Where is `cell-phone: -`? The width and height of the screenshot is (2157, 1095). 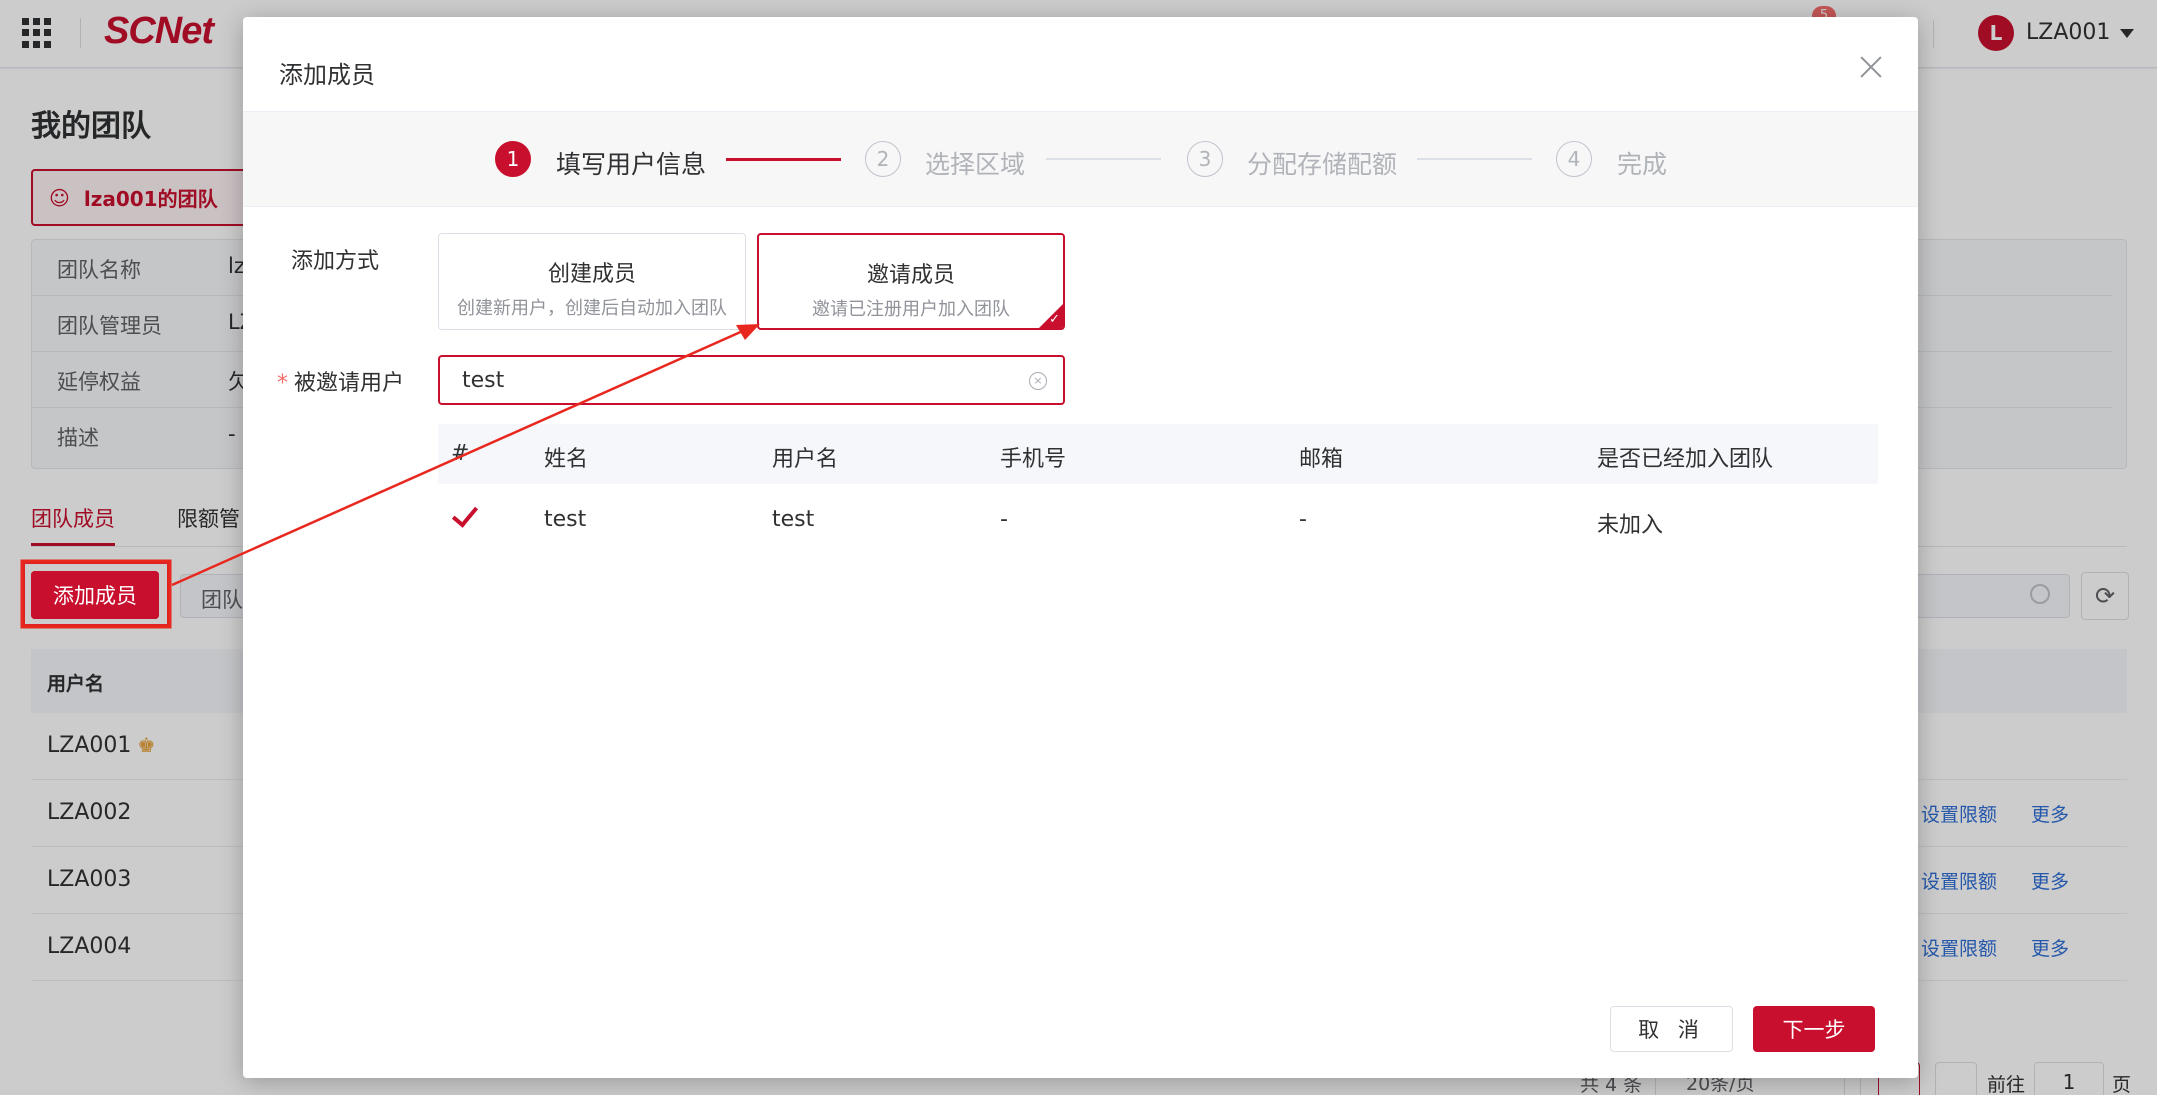
cell-phone: - is located at coordinates (1004, 519).